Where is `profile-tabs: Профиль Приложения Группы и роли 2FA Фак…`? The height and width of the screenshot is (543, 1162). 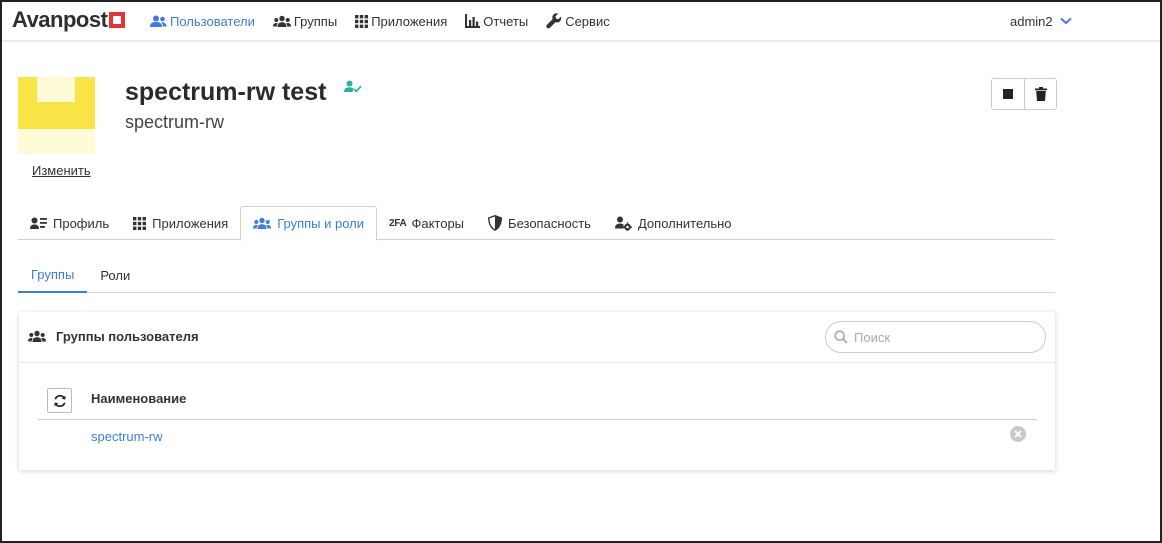 profile-tabs: Профиль Приложения Группы и роли 2FA Фак… is located at coordinates (536, 223).